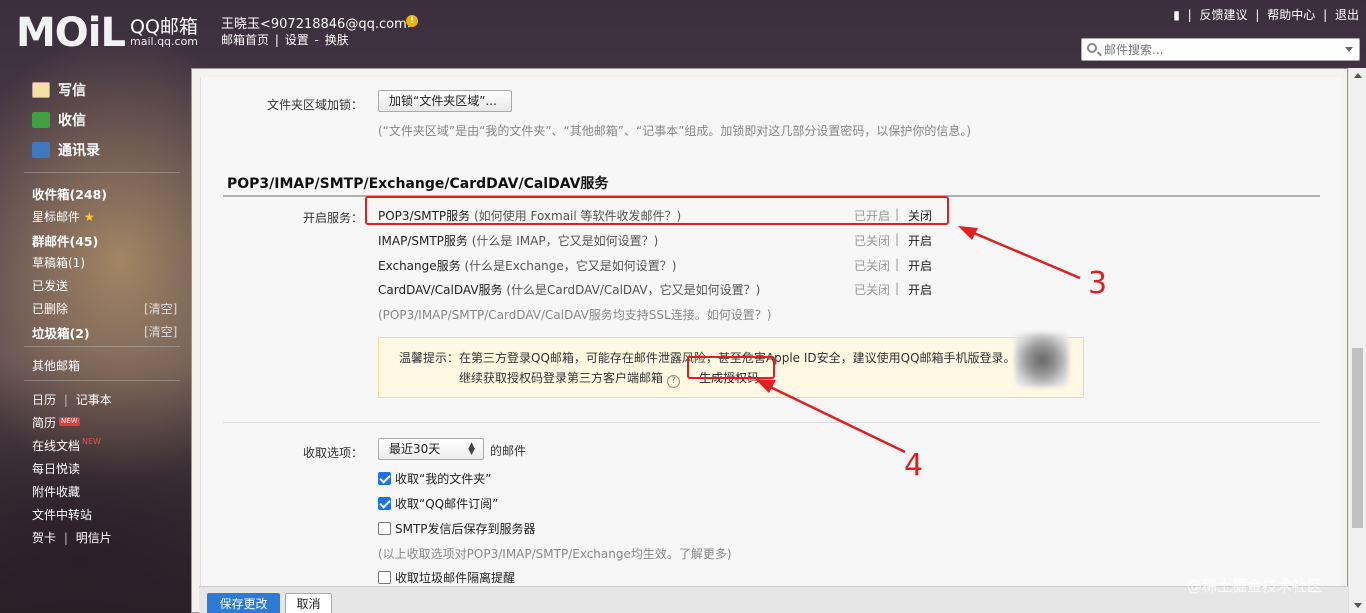 The image size is (1366, 613). Describe the element at coordinates (384, 577) in the screenshot. I see `checkbox-spam-alert` at that location.